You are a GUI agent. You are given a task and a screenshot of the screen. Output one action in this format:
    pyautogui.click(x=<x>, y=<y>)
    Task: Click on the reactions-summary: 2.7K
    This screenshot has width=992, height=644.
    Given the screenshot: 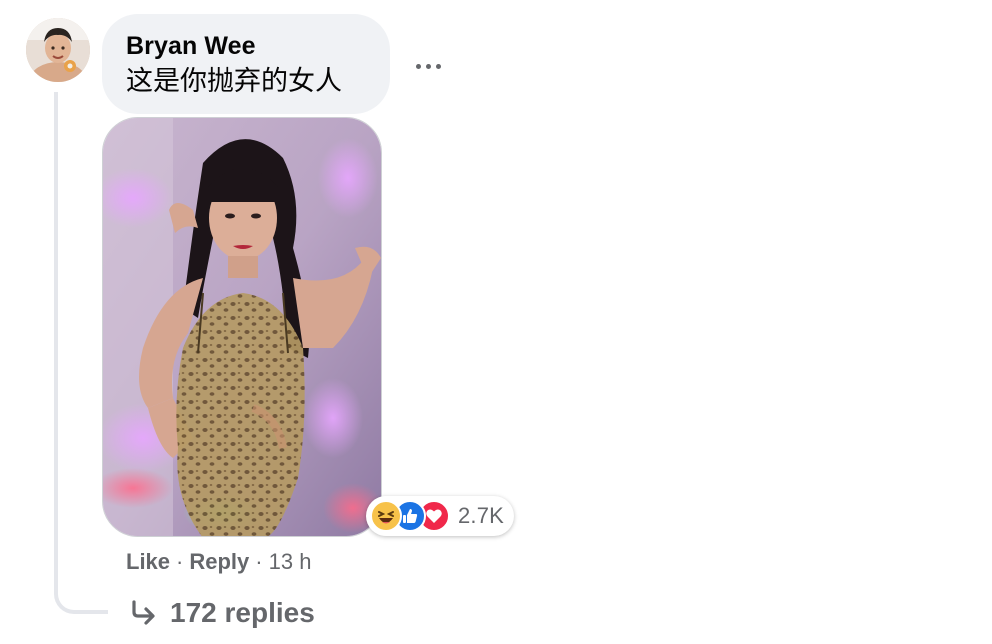 What is the action you would take?
    pyautogui.click(x=440, y=516)
    